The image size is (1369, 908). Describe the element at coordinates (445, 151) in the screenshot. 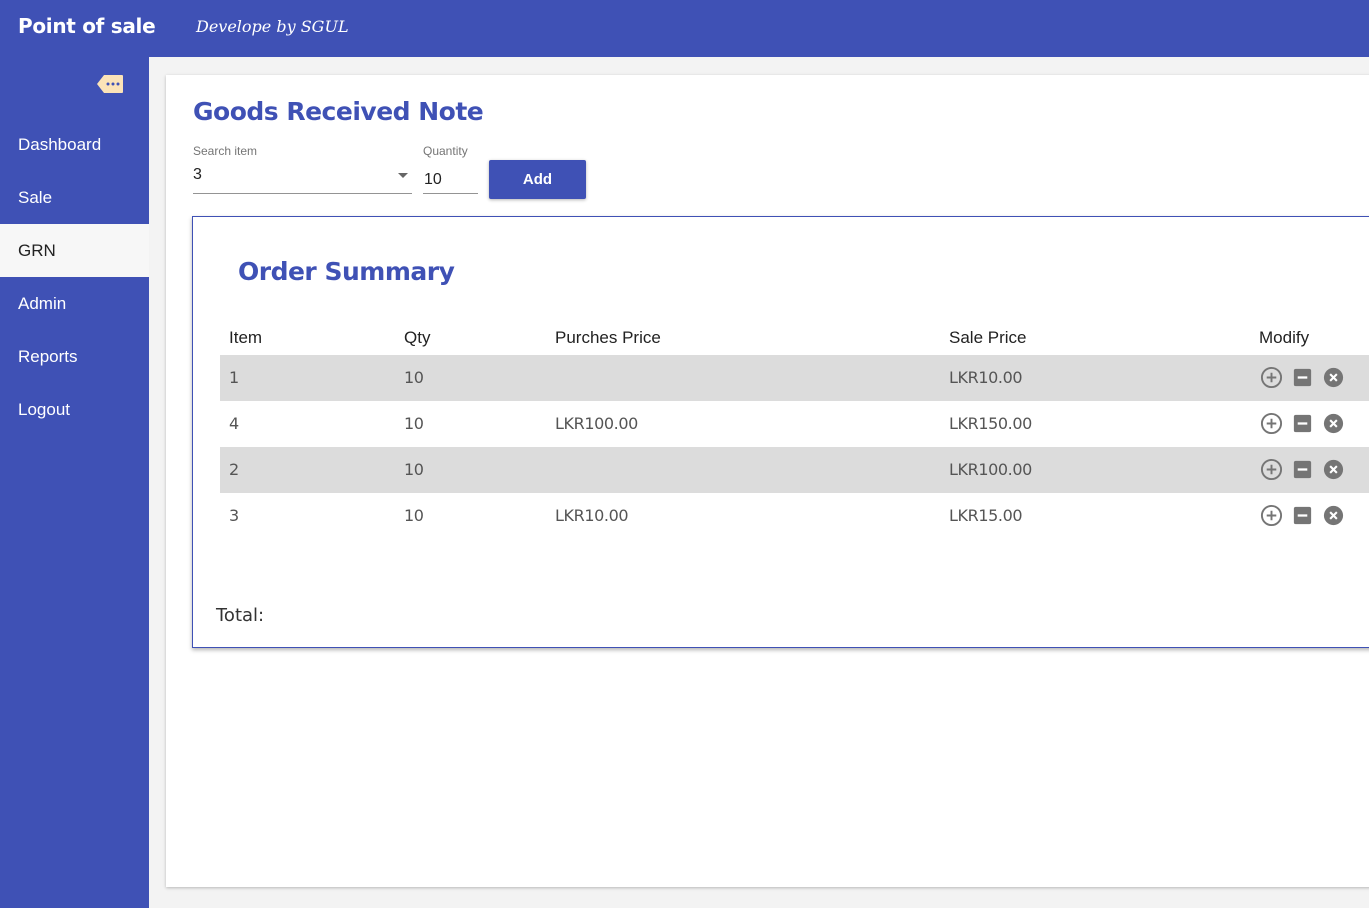

I see `quantity-label: Quantity` at that location.